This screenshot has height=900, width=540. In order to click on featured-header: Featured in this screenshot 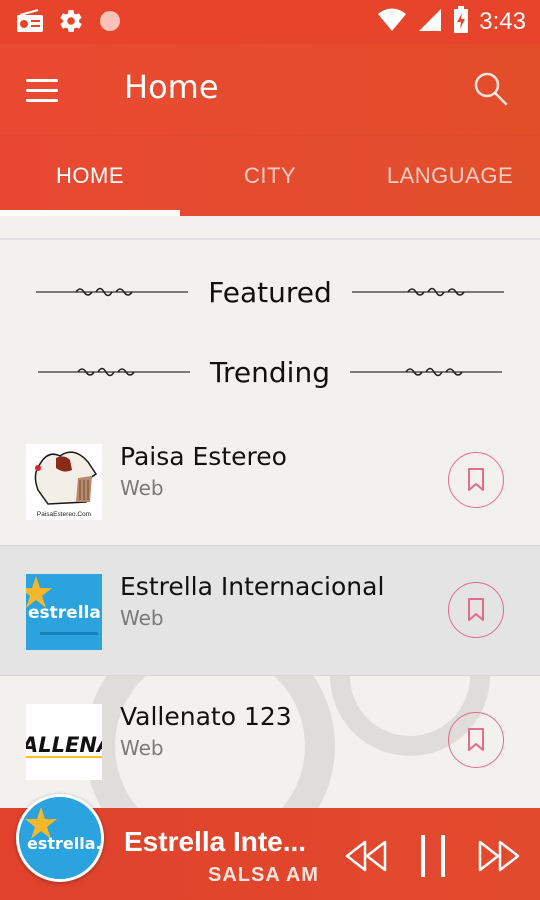, I will do `click(270, 292)`.